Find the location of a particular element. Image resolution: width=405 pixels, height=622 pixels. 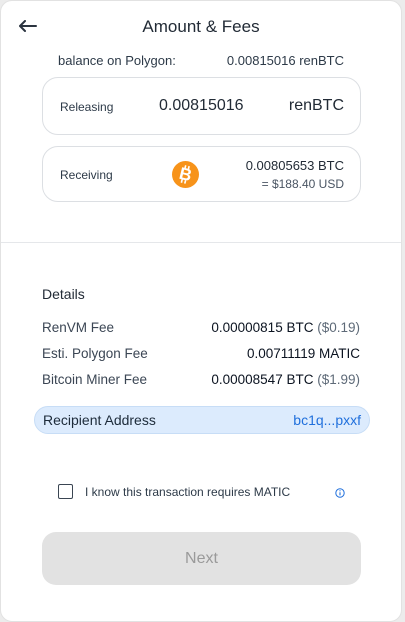

page-title: Amount & Fees is located at coordinates (201, 26).